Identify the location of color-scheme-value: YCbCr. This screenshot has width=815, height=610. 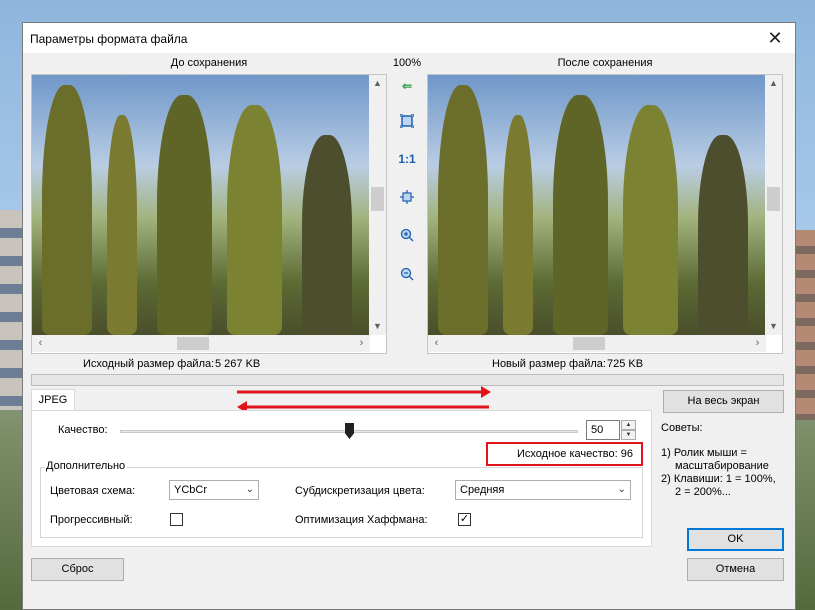
(191, 490).